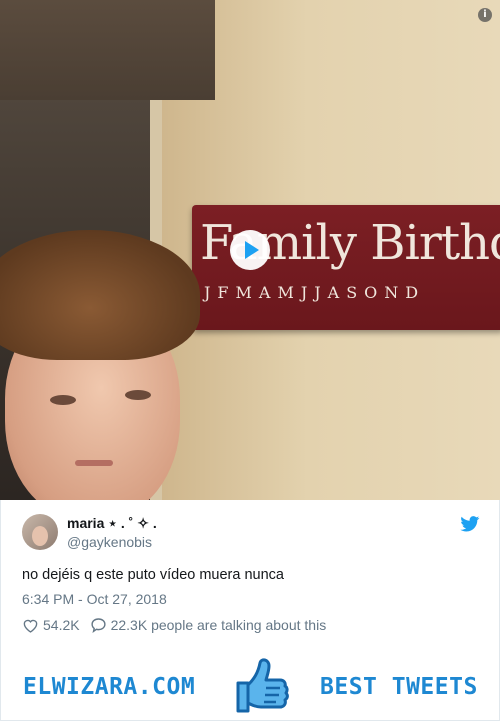 The image size is (500, 722). I want to click on thumbs-up-icon, so click(262, 685).